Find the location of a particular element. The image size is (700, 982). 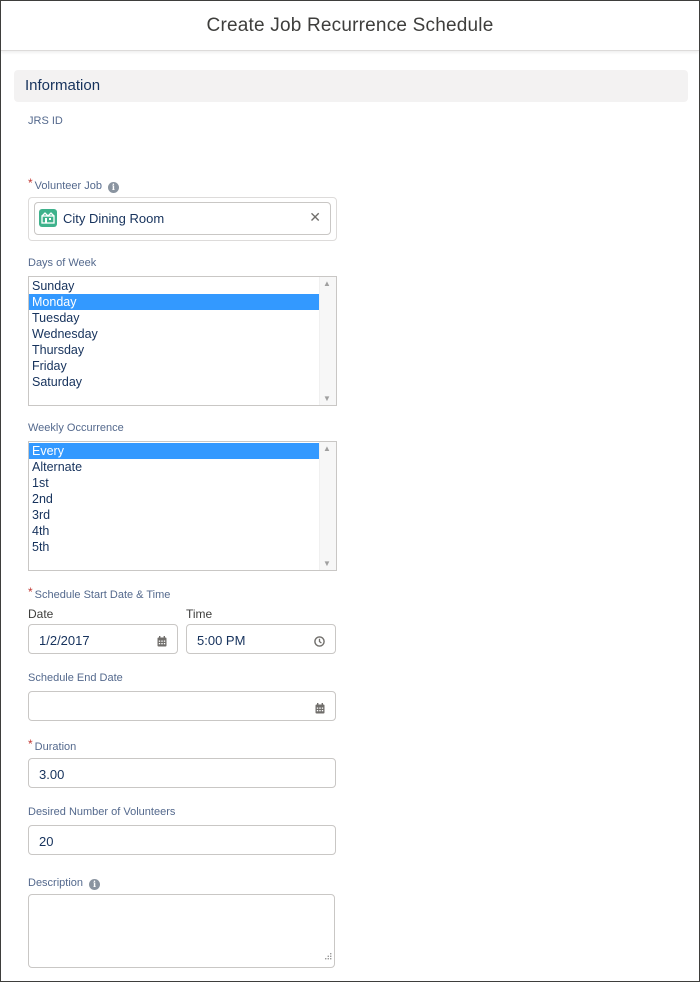

schedule-end-label-text: Schedule End Date is located at coordinates (75, 678).